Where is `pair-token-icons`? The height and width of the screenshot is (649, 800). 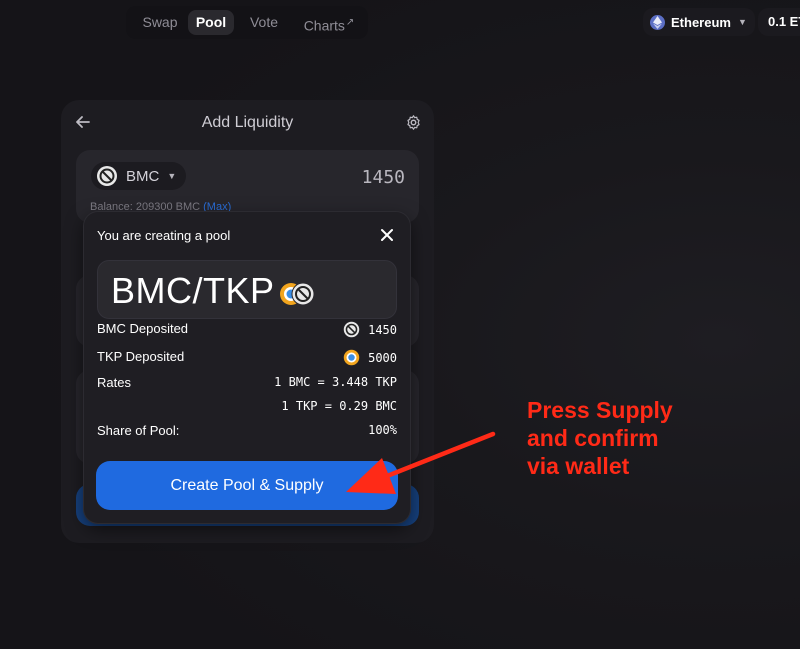
pair-token-icons is located at coordinates (297, 294).